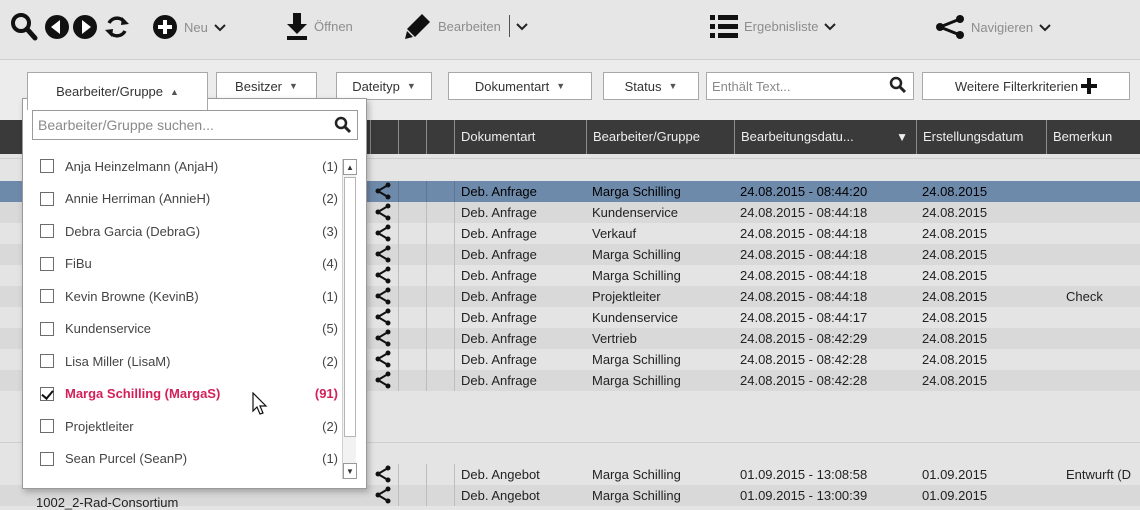 The width and height of the screenshot is (1140, 510). Describe the element at coordinates (187, 296) in the screenshot. I see `assignee-option: Kevin Browne (KevinB) (1)` at that location.